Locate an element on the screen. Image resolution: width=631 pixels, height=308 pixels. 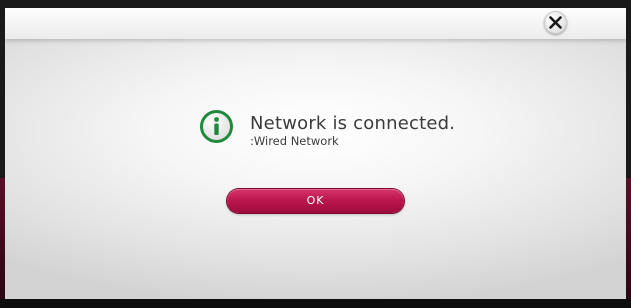
dialog-header is located at coordinates (315, 23).